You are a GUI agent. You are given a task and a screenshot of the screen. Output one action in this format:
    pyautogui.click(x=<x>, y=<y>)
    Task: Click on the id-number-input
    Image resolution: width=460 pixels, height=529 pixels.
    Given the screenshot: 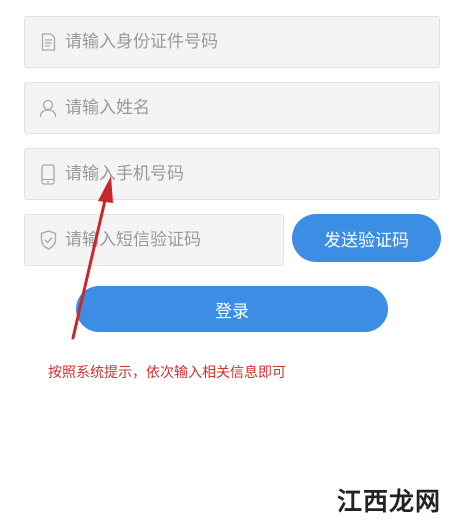 What is the action you would take?
    pyautogui.click(x=252, y=42)
    